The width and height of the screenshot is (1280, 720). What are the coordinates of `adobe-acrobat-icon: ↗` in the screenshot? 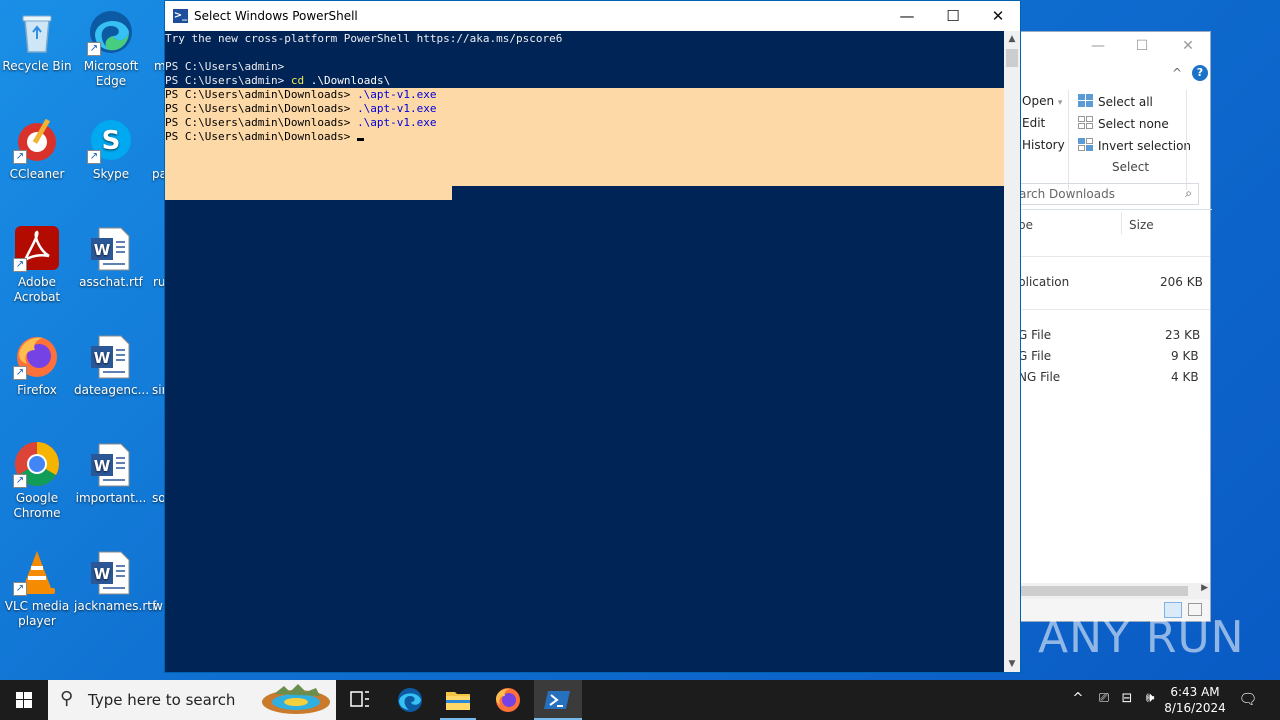 It's located at (37, 248).